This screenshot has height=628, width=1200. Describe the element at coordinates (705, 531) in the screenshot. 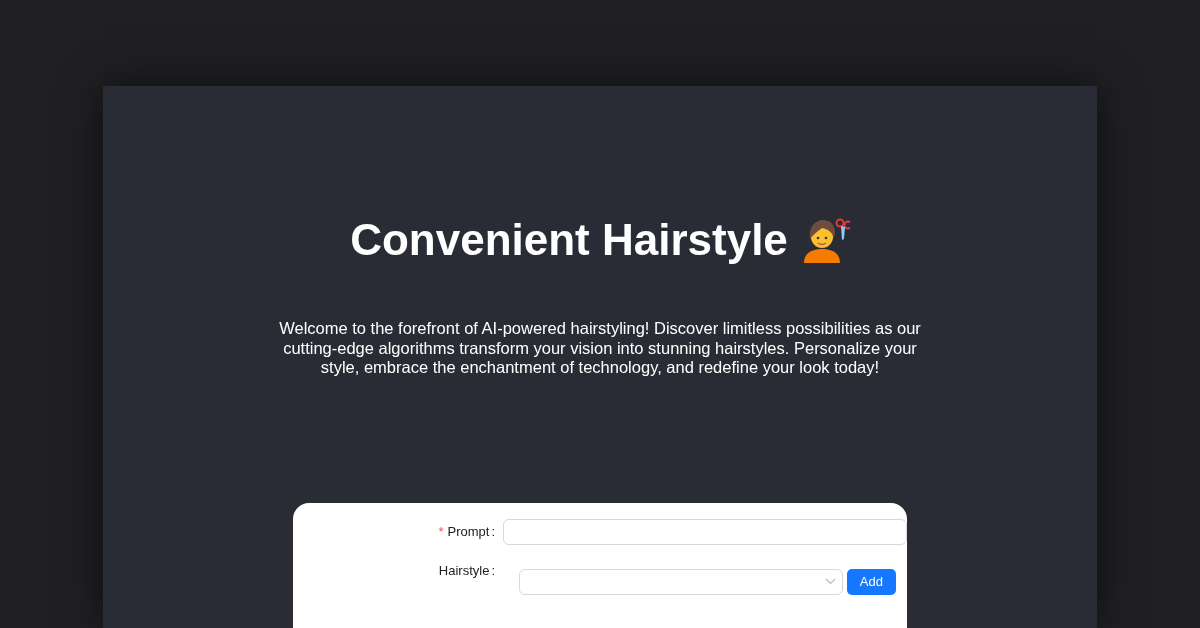

I see `prompt-input` at that location.